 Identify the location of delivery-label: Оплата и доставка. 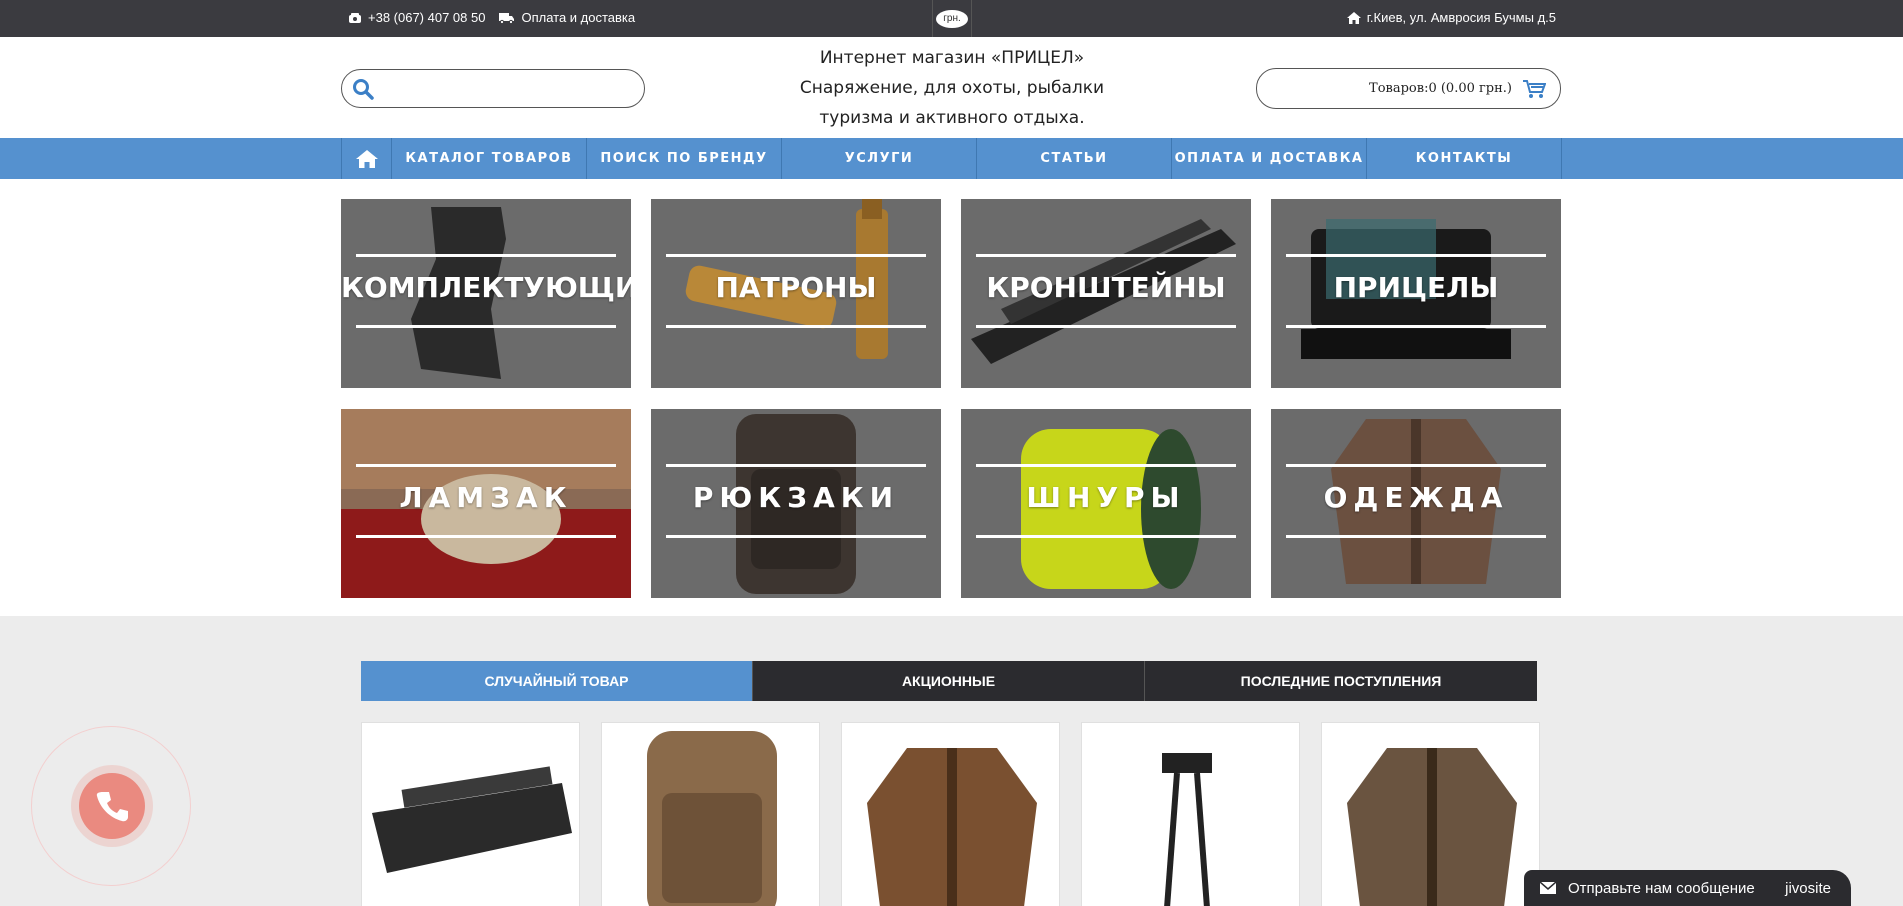
(578, 17).